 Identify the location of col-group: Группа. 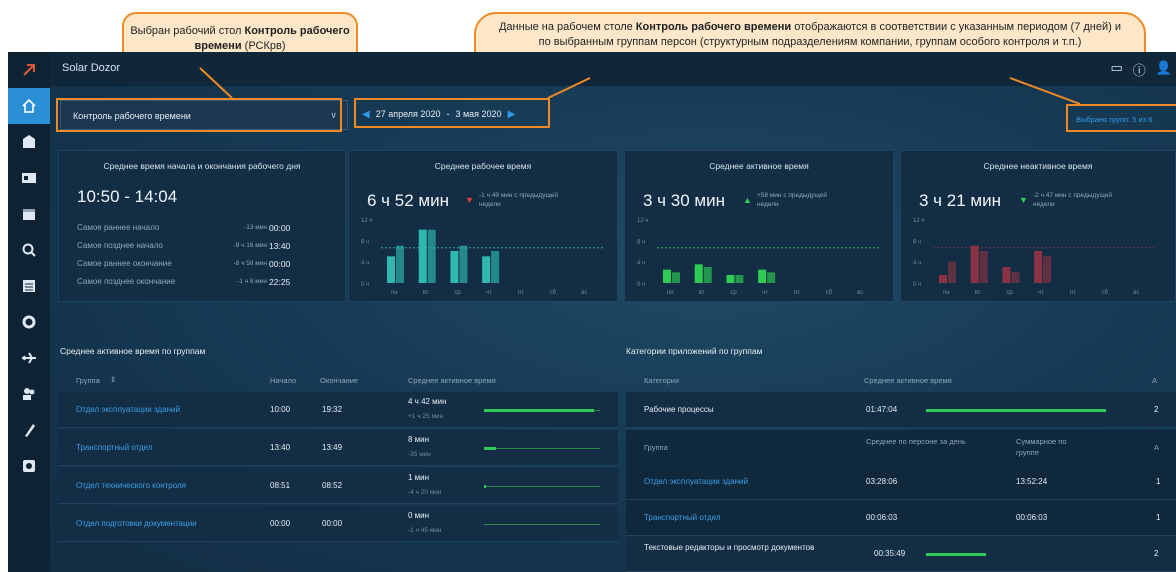
(88, 380).